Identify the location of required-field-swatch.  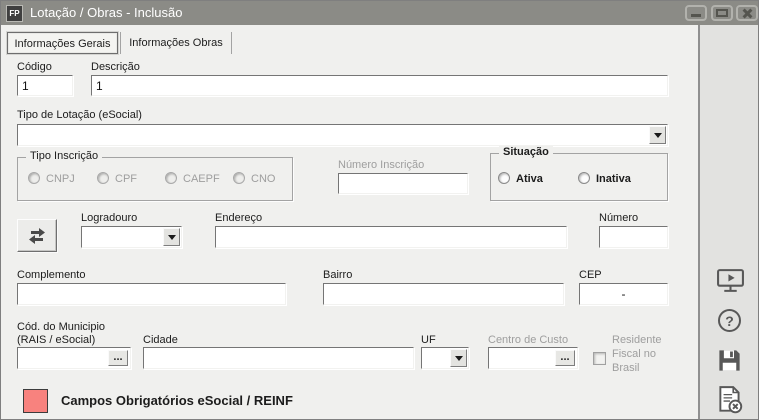
(35, 401).